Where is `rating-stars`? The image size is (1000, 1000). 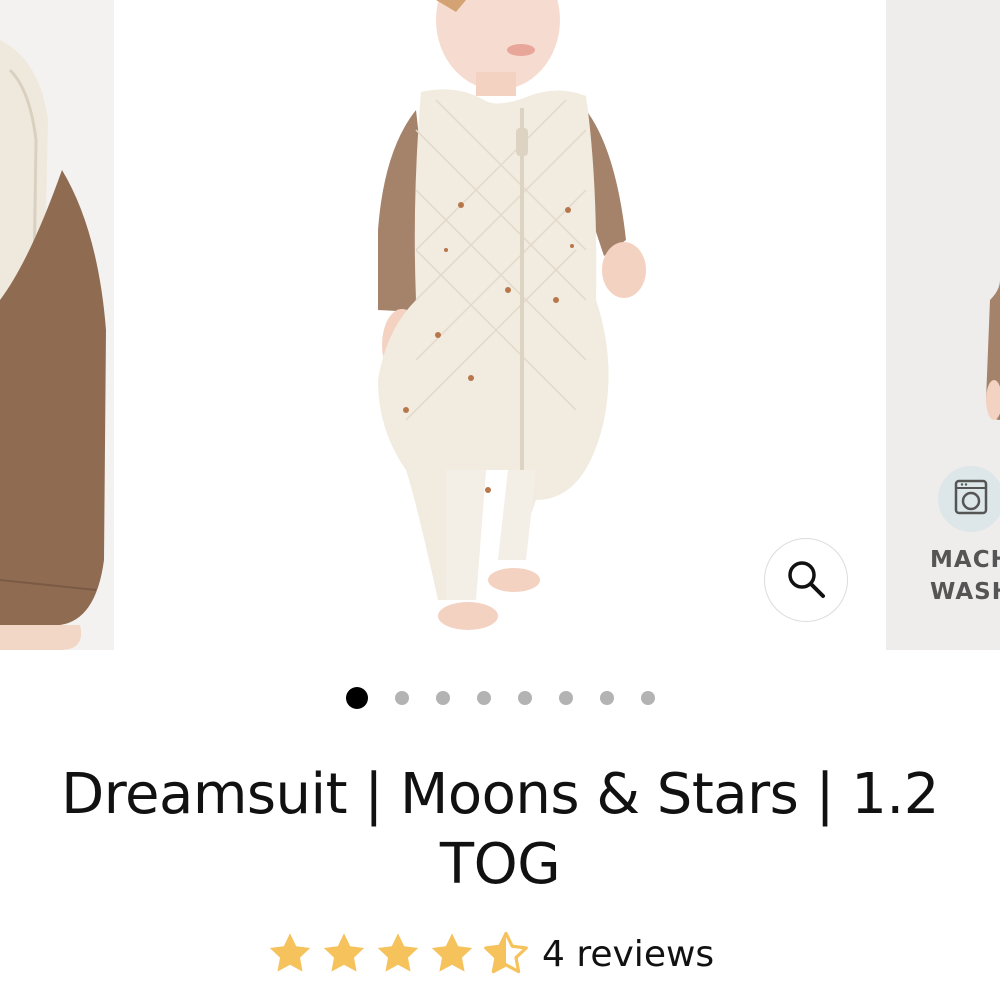 rating-stars is located at coordinates (398, 954).